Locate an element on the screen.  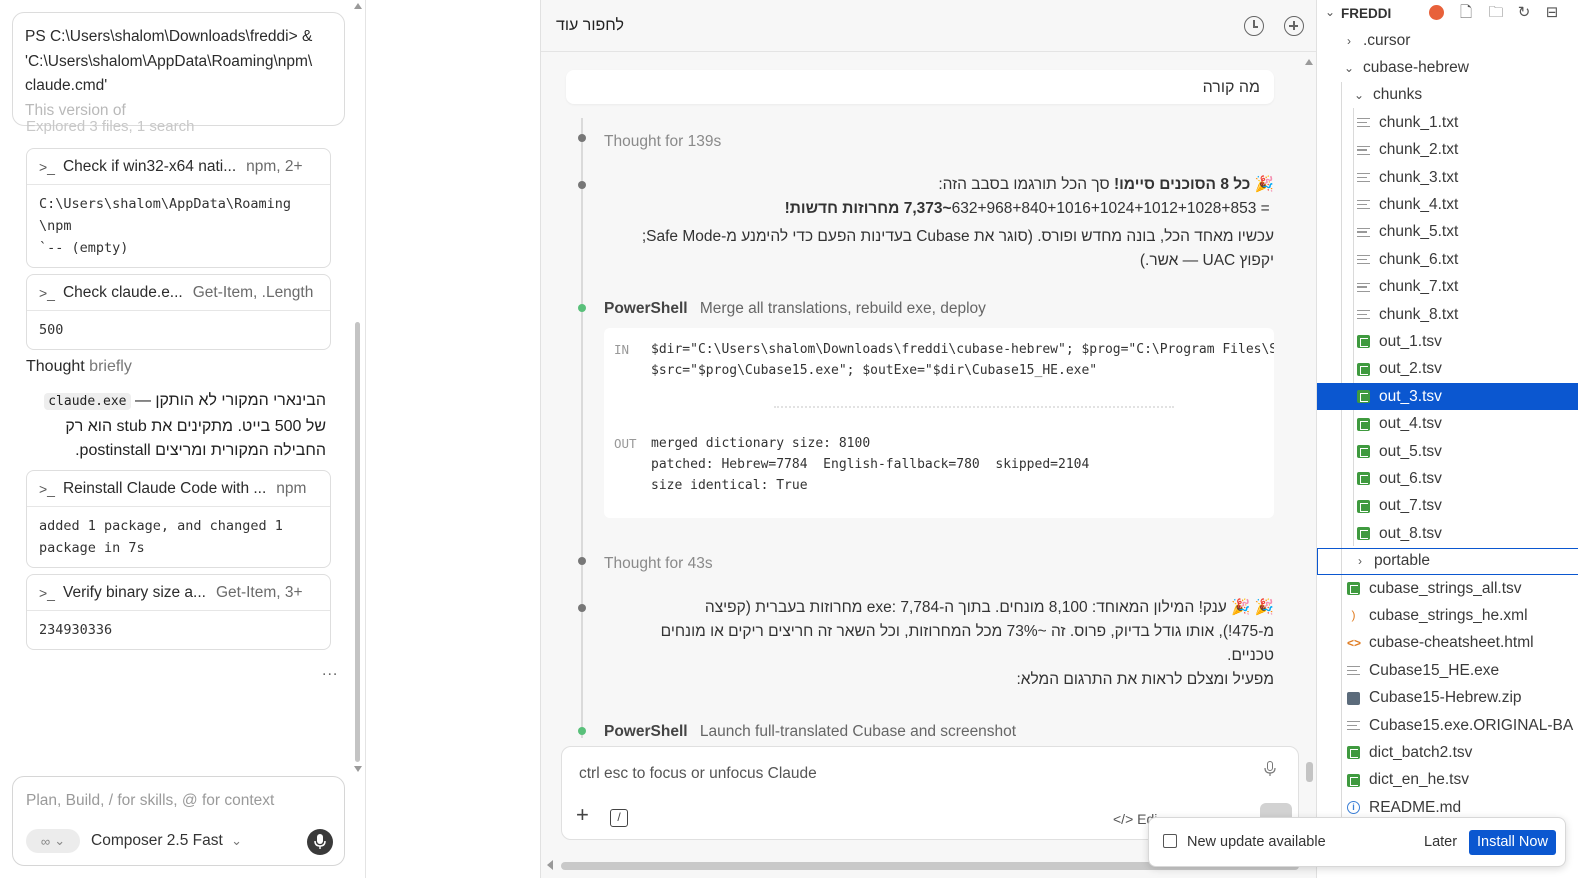
tool-call-header: >_ Check claude.e... Get-Item, .Length is located at coordinates (178, 293).